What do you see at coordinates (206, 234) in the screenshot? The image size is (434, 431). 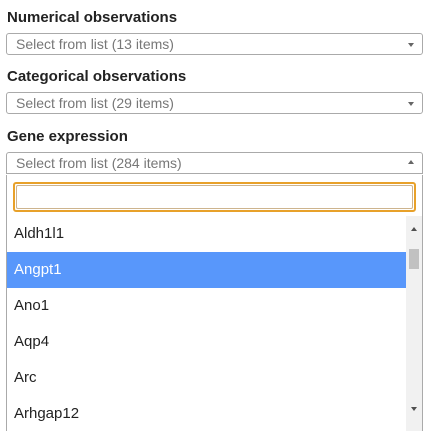 I see `gene-option-aldh1l1: Aldh1l1` at bounding box center [206, 234].